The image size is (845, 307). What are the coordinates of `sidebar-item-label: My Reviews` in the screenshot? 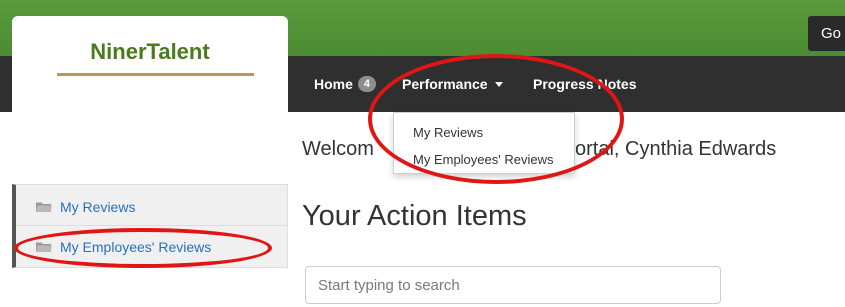 It's located at (98, 207).